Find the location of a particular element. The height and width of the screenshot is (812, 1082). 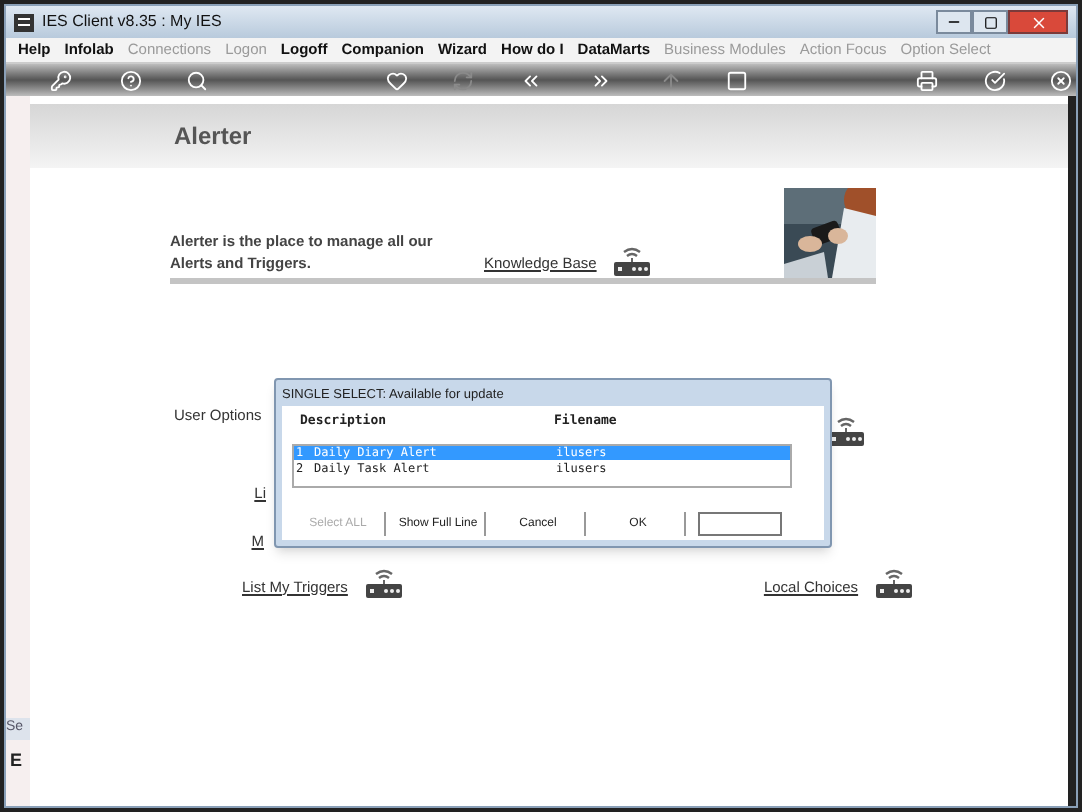

page-heading: Alerter is located at coordinates (213, 137).